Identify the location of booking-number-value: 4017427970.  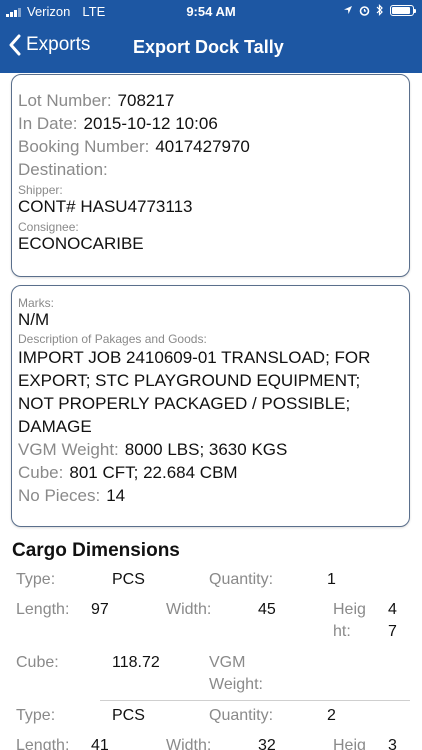
(202, 146).